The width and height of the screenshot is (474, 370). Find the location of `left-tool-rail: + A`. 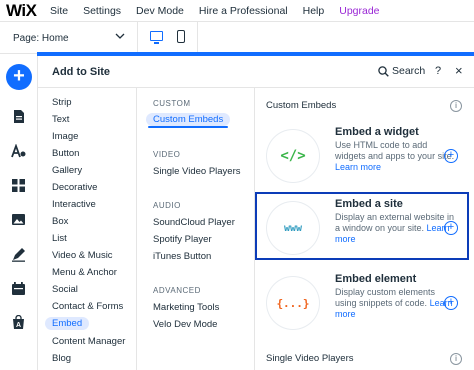

left-tool-rail: + A is located at coordinates (19, 213).